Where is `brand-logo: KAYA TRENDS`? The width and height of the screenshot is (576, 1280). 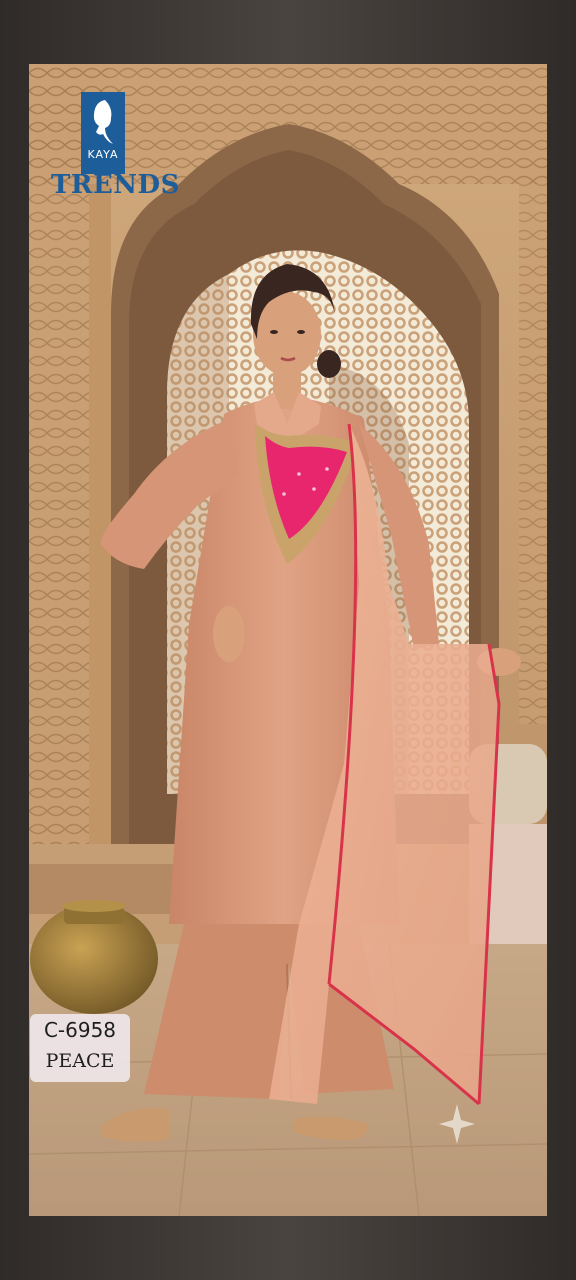 brand-logo: KAYA TRENDS is located at coordinates (115, 146).